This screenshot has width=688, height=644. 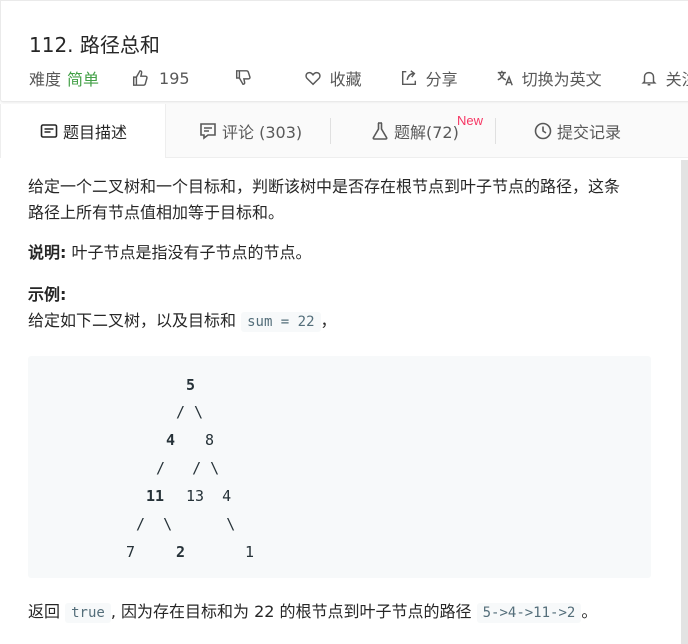 I want to click on note-paragraph: 说明: 叶子节点是指没有子节点的节点。, so click(x=340, y=253).